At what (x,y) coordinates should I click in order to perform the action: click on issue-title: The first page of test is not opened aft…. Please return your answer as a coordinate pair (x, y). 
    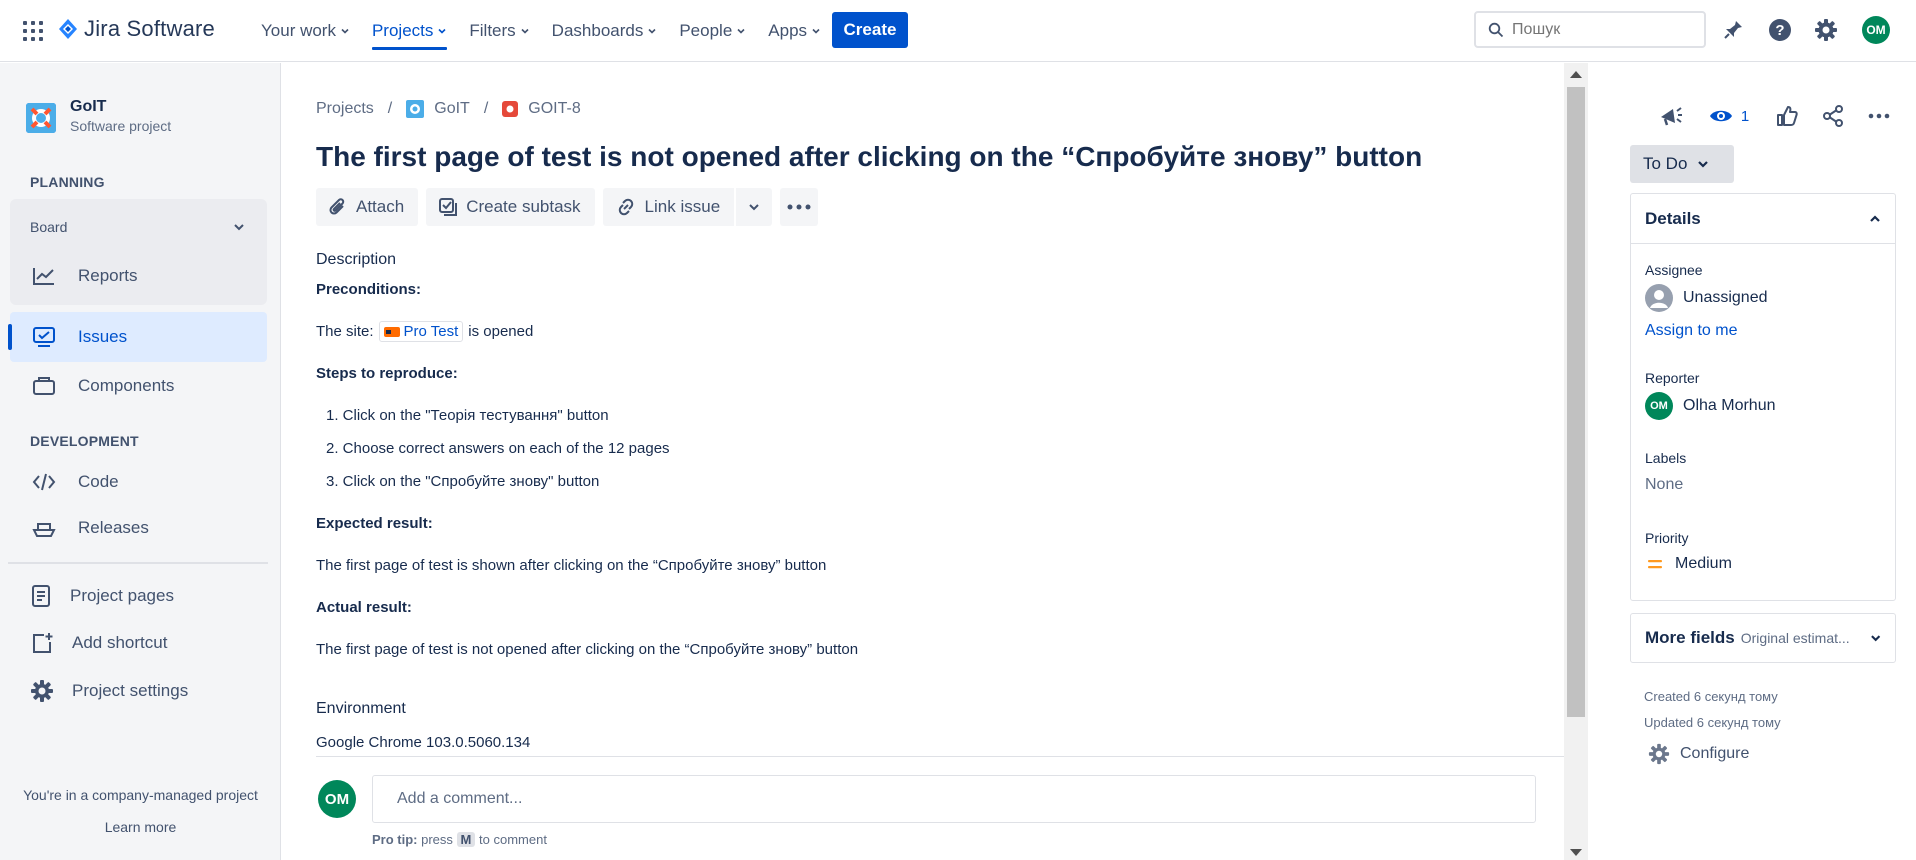
    Looking at the image, I should click on (869, 157).